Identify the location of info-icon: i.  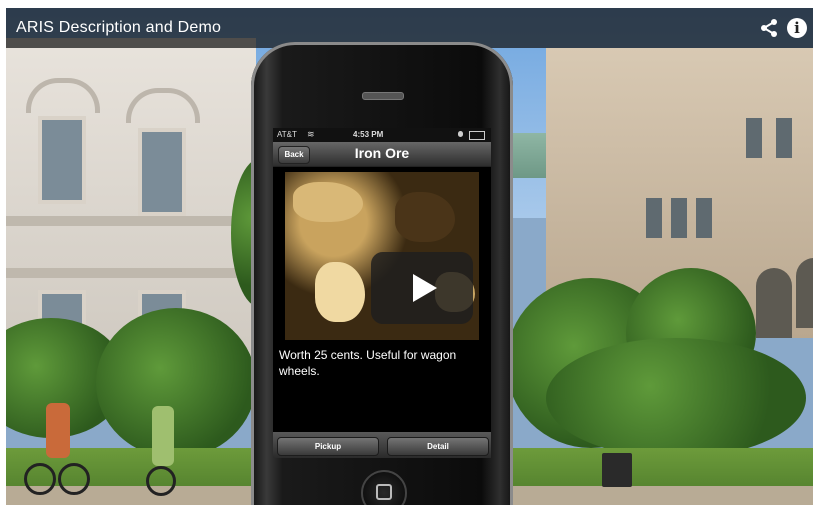
(797, 28).